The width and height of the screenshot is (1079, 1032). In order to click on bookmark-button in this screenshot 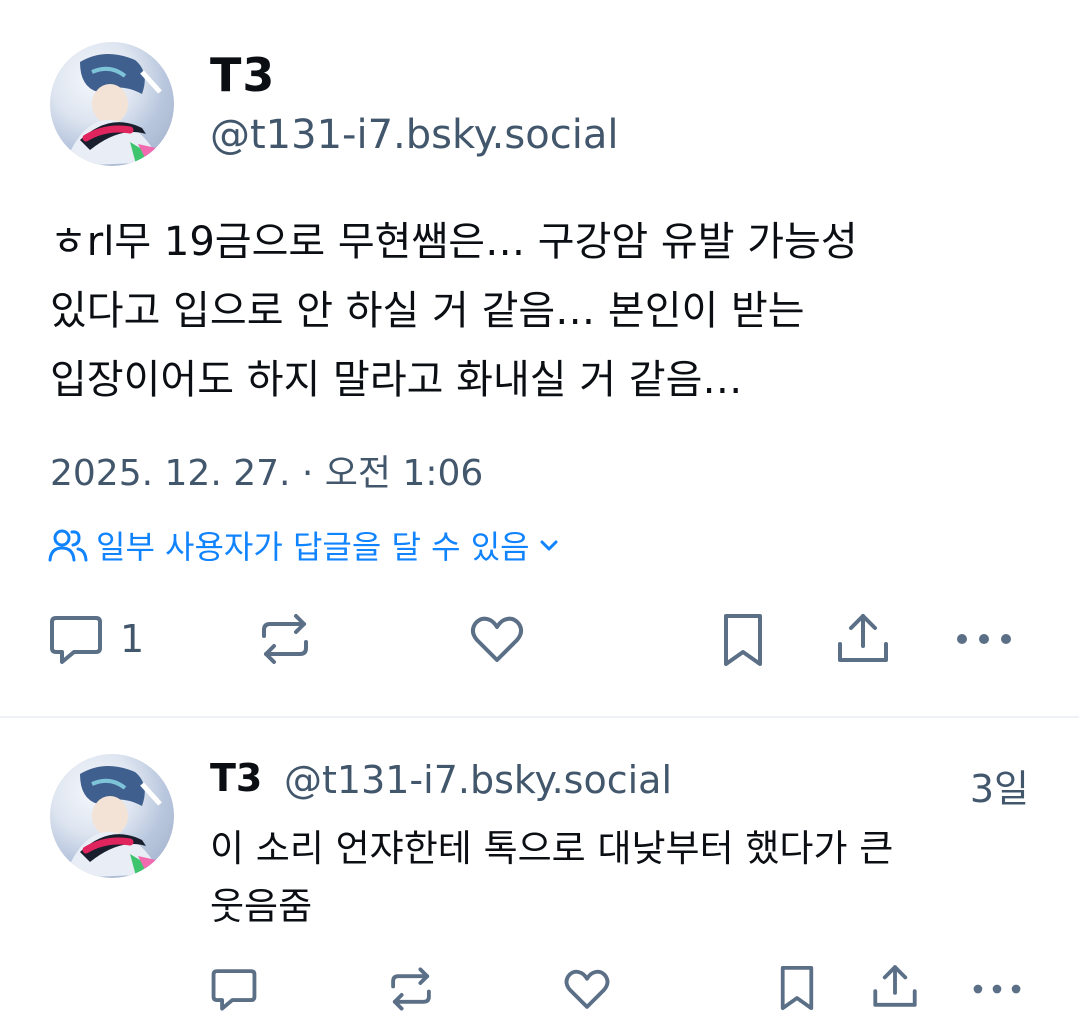, I will do `click(743, 642)`.